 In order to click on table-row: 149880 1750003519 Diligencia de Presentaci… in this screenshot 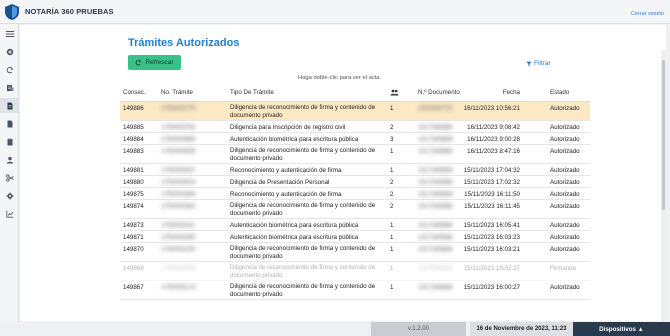, I will do `click(355, 182)`.